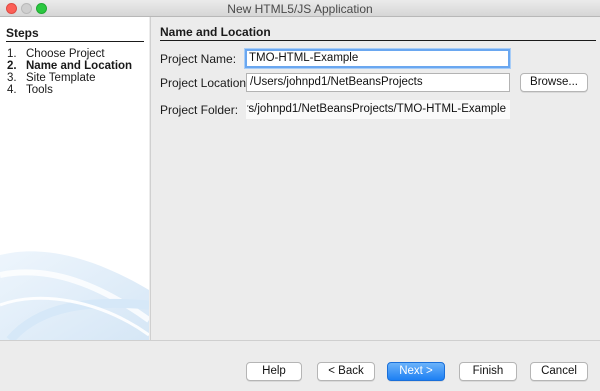 The image size is (600, 391). Describe the element at coordinates (378, 82) in the screenshot. I see `project-location-input: /Users/johnpd1/NetBeansProjects` at that location.